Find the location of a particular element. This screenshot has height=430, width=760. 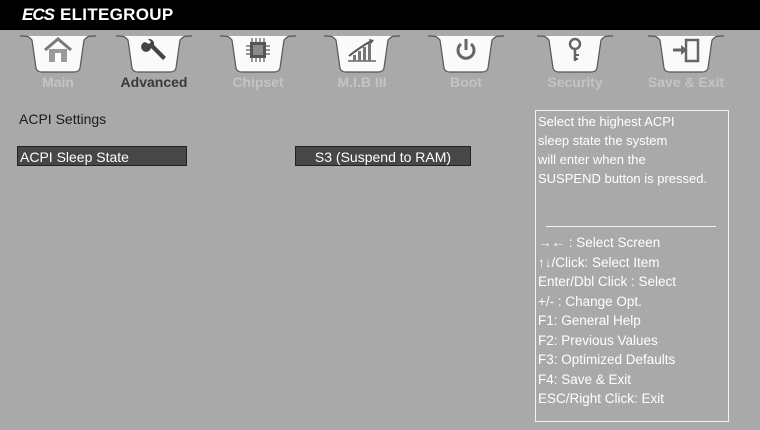

tab-mib-iii: M.I.B III is located at coordinates (362, 65).